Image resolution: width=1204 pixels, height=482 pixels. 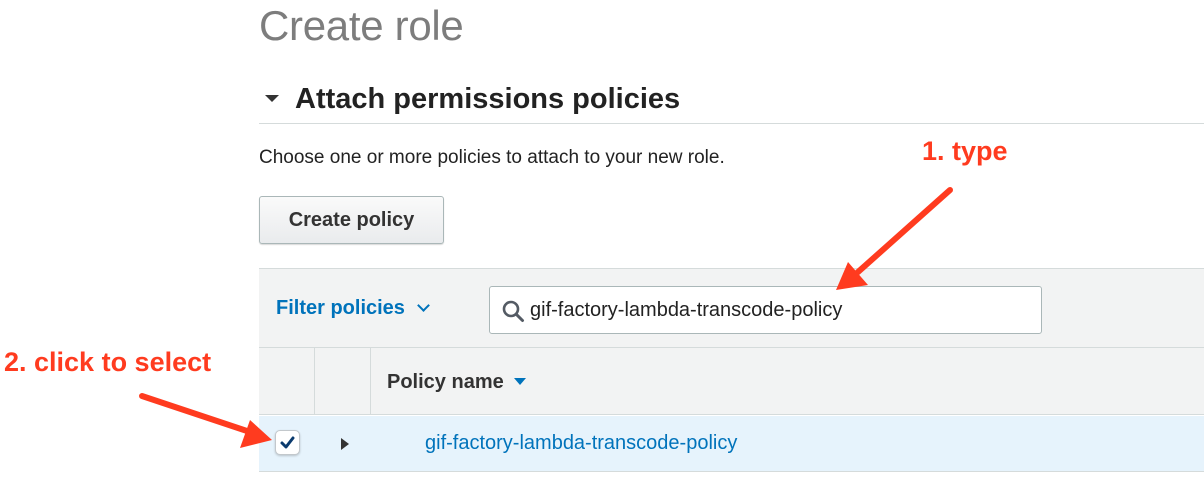 What do you see at coordinates (423, 305) in the screenshot?
I see `chevron-down-icon` at bounding box center [423, 305].